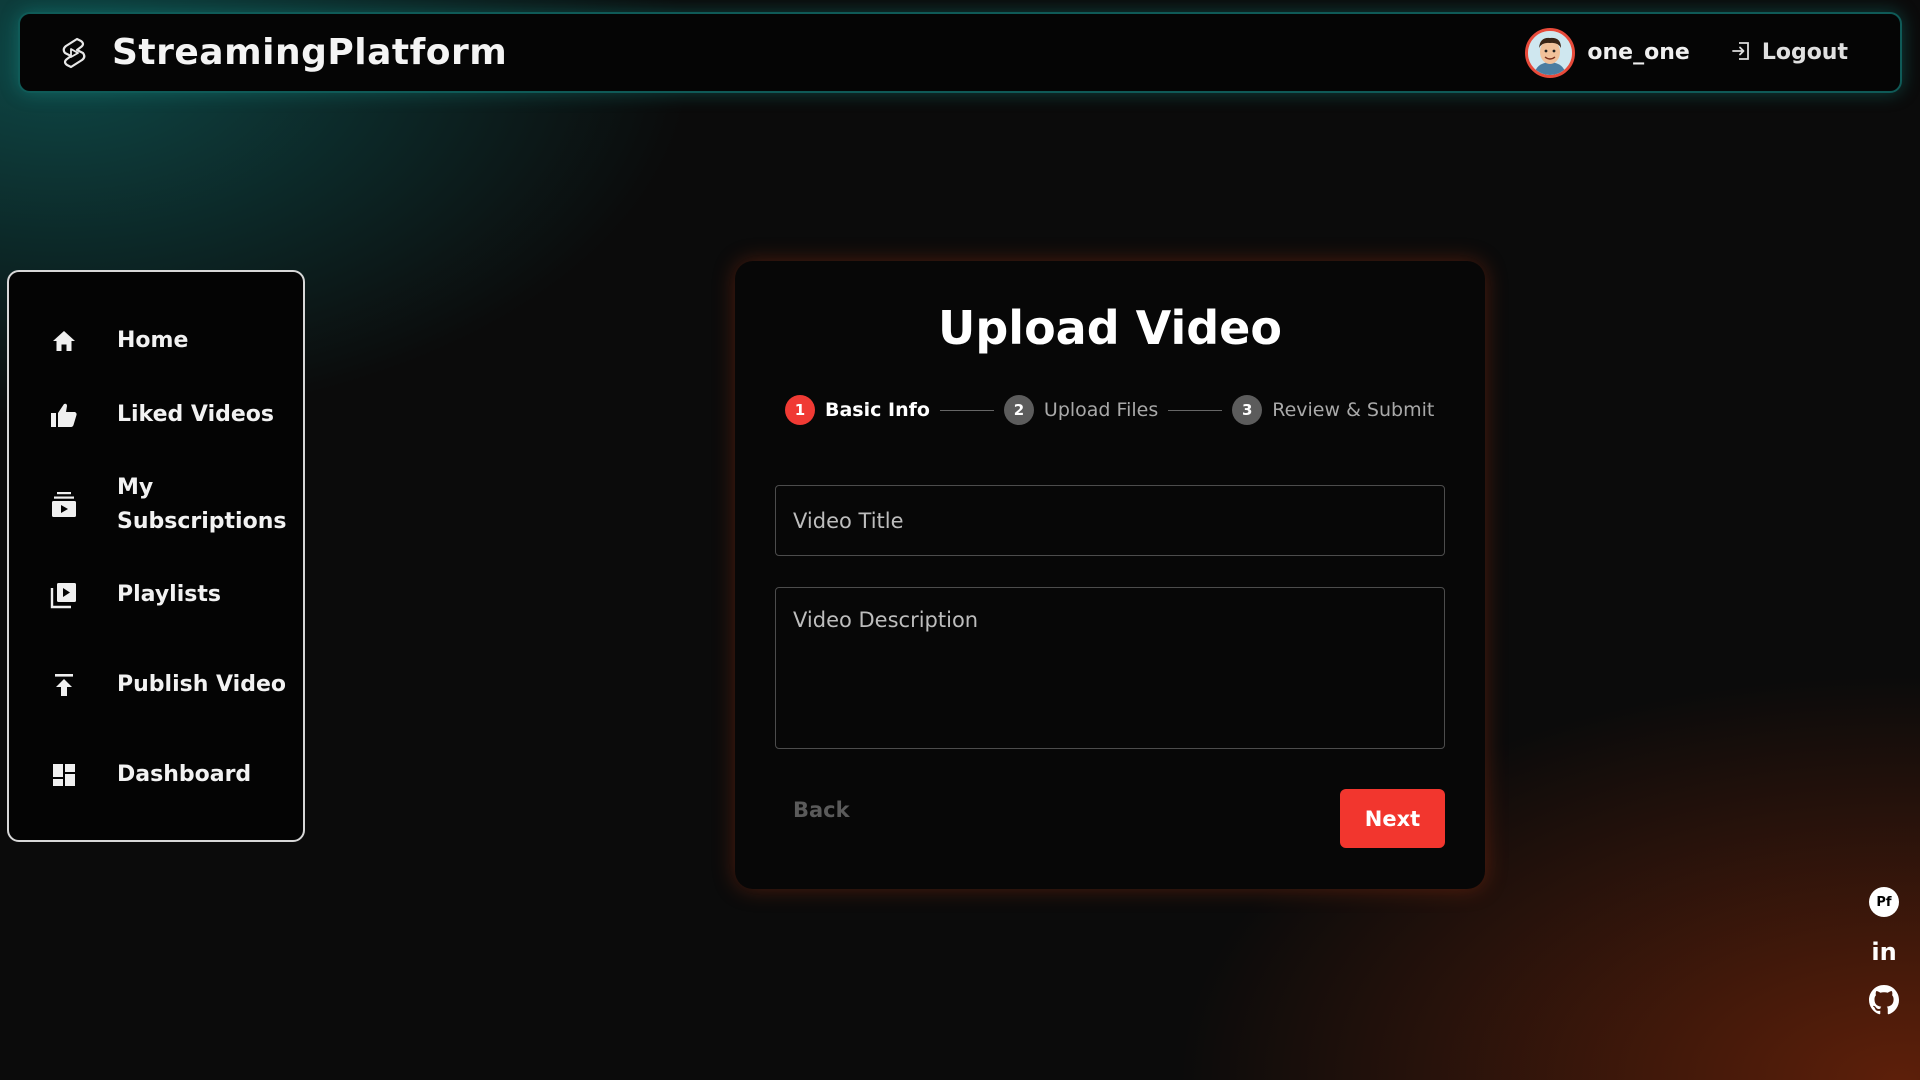 This screenshot has height=1080, width=1920. I want to click on brand: StreamingPlatform, so click(281, 52).